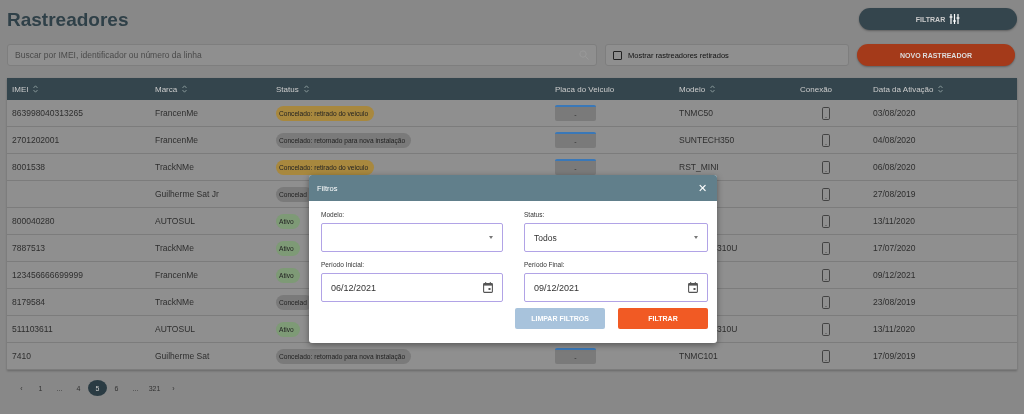 Image resolution: width=1024 pixels, height=414 pixels. I want to click on column-header: IMEI, so click(20, 89).